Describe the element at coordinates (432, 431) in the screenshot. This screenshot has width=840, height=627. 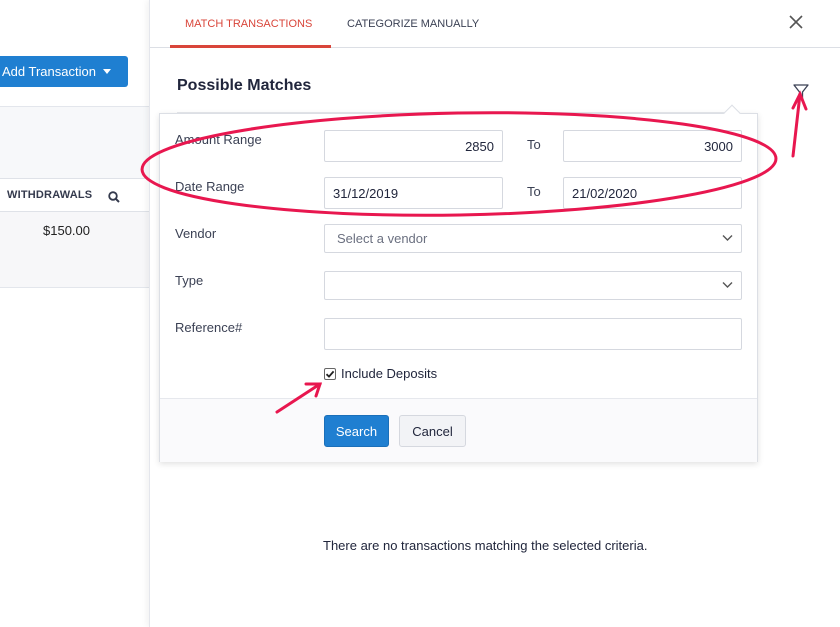
I see `cancel-button: Cancel` at that location.